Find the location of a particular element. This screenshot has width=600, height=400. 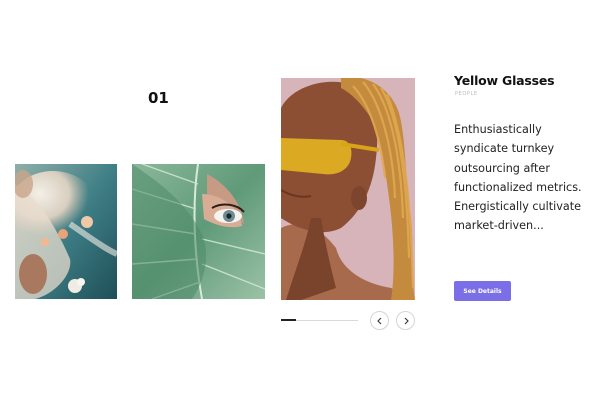

next-slide-button is located at coordinates (405, 320).